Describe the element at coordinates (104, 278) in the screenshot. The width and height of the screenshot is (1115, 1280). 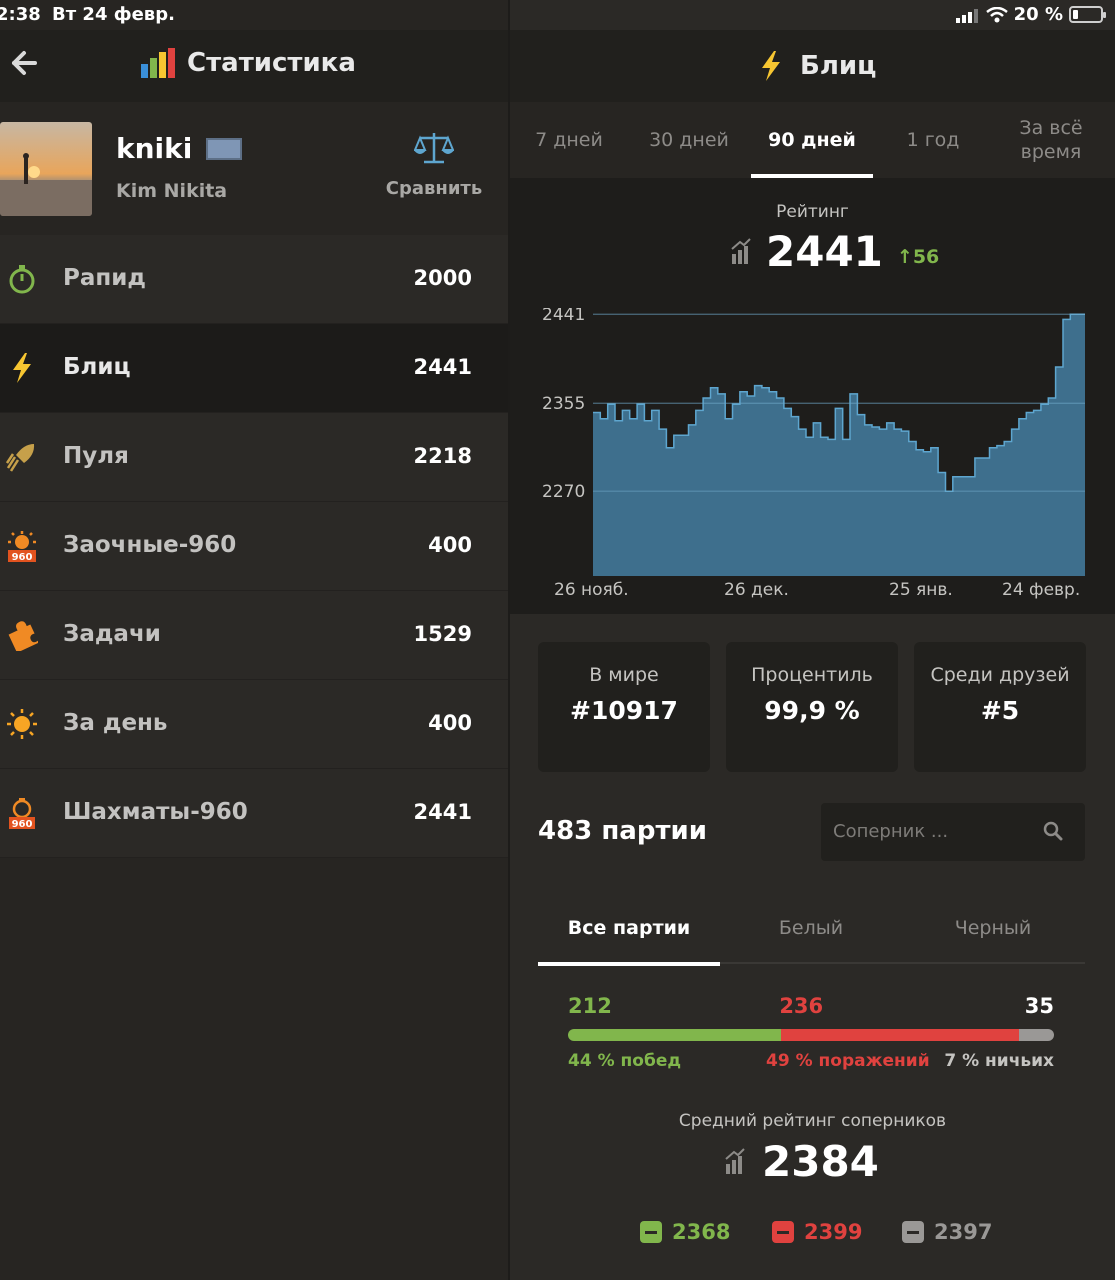
I see `mode-name: Рапид` at that location.